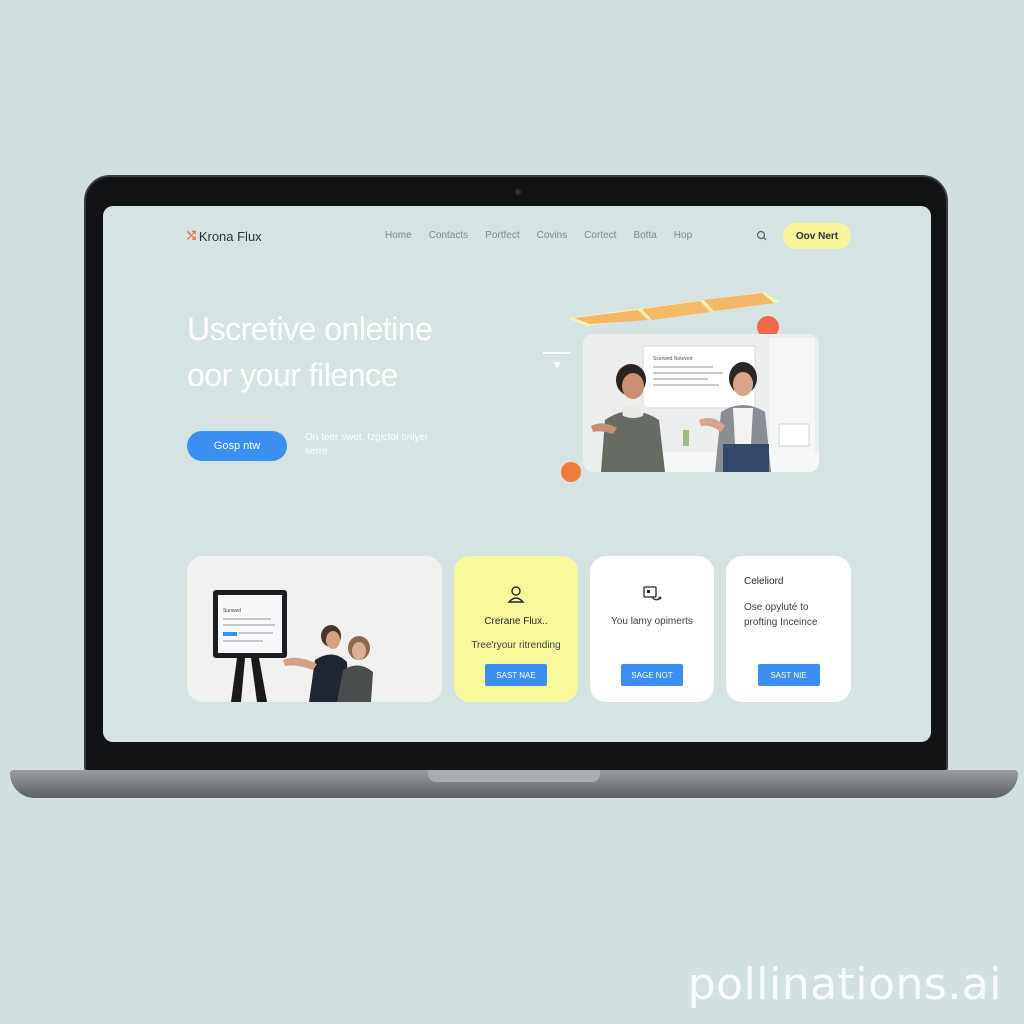 The height and width of the screenshot is (1024, 1024). I want to click on watermark-text: pollinations.ai, so click(844, 984).